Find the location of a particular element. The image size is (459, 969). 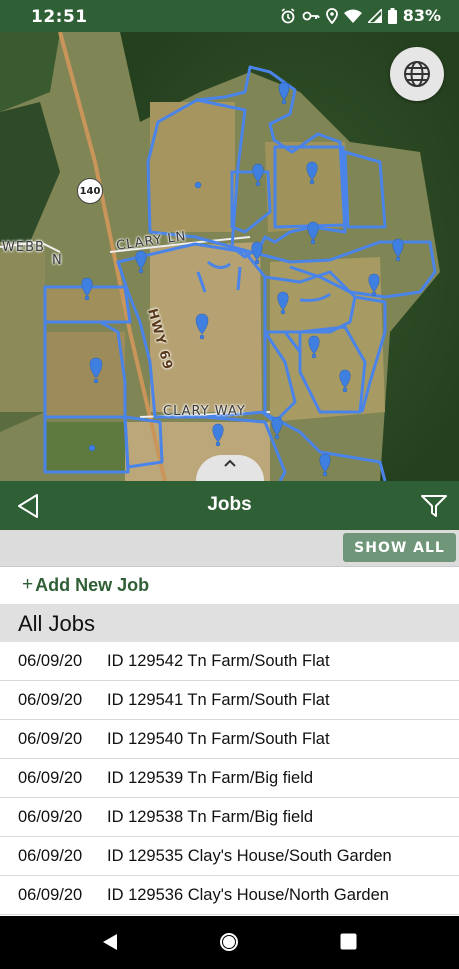

job-row: 06/09/20 ID 129542 Tn Farm/South Flat is located at coordinates (229, 661).